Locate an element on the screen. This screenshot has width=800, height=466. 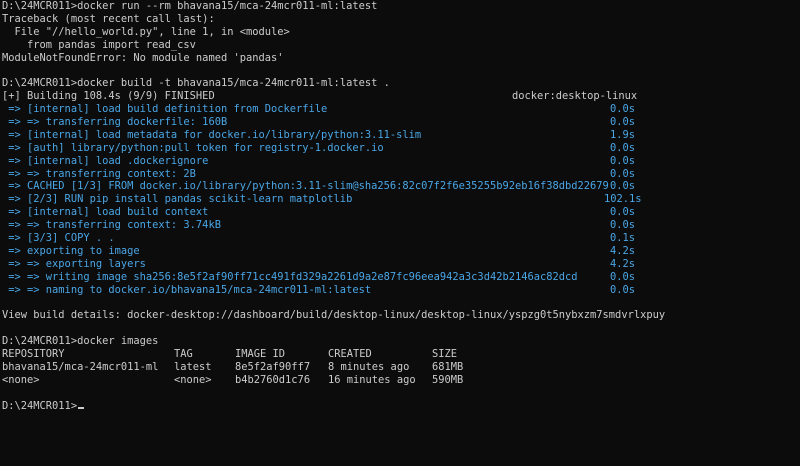
cell-created: 16 minutes ago is located at coordinates (372, 379).